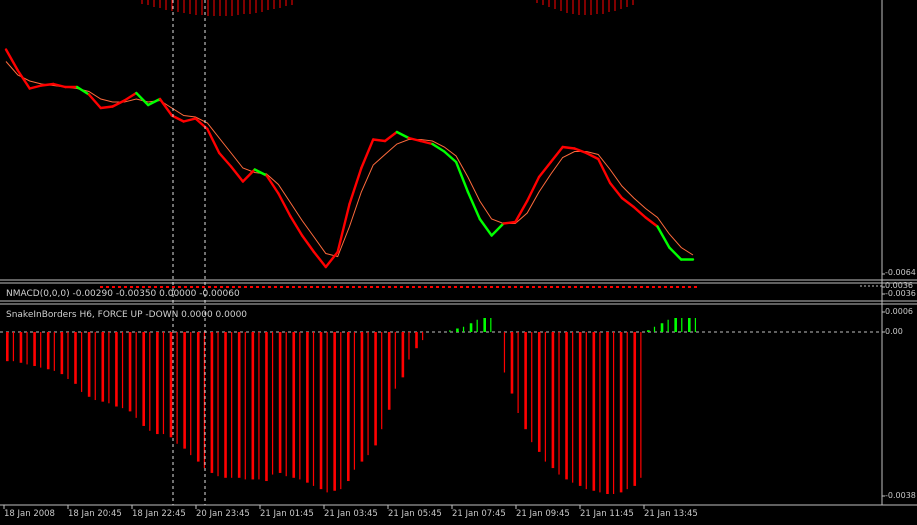 The image size is (917, 525). What do you see at coordinates (223, 514) in the screenshot?
I see `time-label: 20 Jan 23:45` at bounding box center [223, 514].